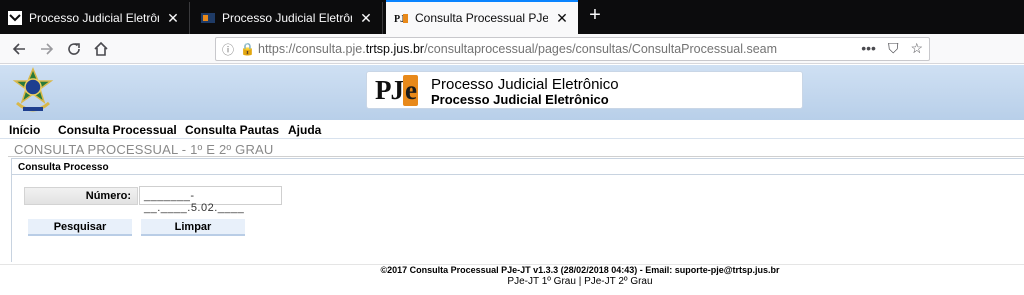  Describe the element at coordinates (389, 90) in the screenshot. I see `pje-logo-text: PJ` at that location.